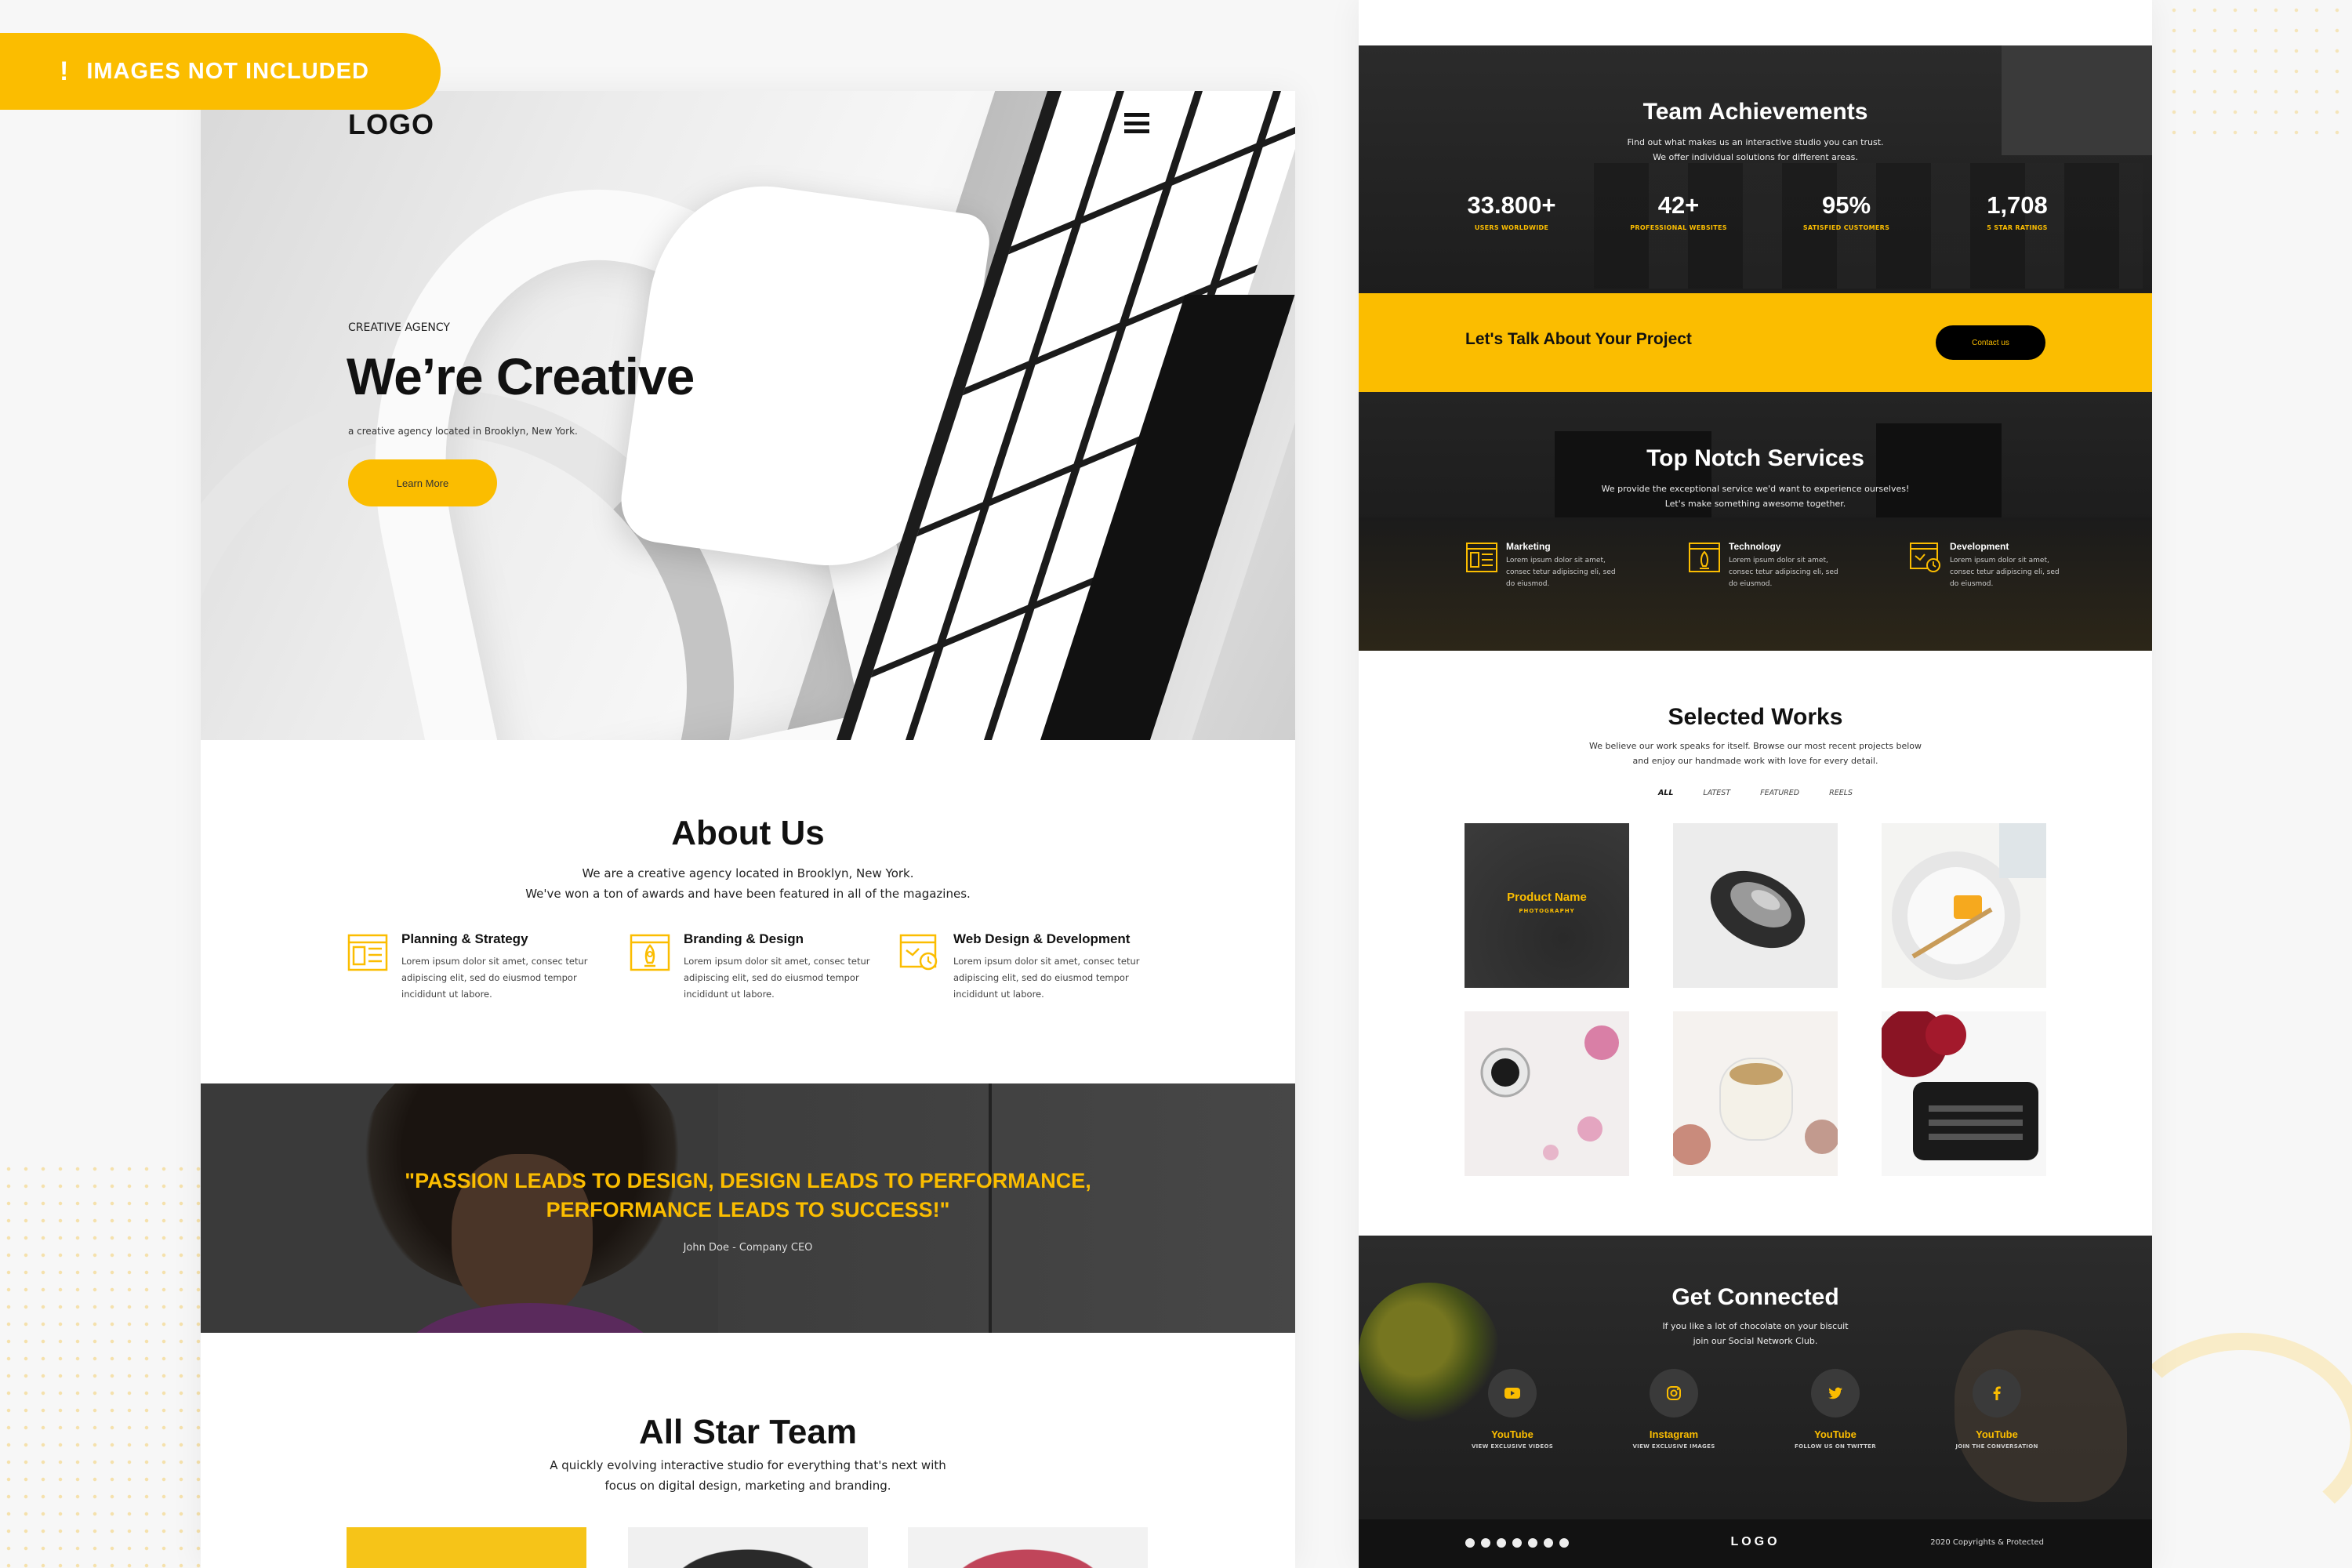 The image size is (2352, 1568). I want to click on team-title: All Star Team, so click(748, 1432).